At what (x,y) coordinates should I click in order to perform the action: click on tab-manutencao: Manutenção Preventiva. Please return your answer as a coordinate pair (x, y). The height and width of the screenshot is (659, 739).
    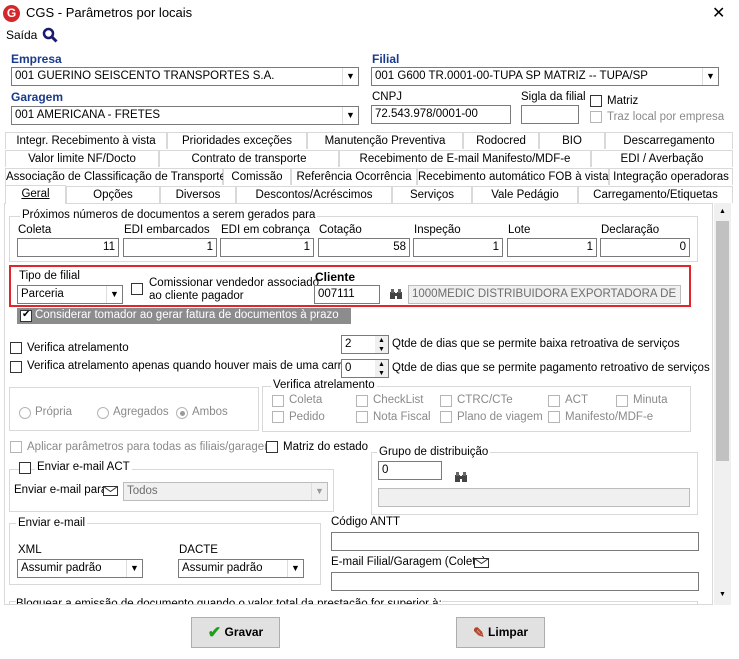
    Looking at the image, I should click on (385, 140).